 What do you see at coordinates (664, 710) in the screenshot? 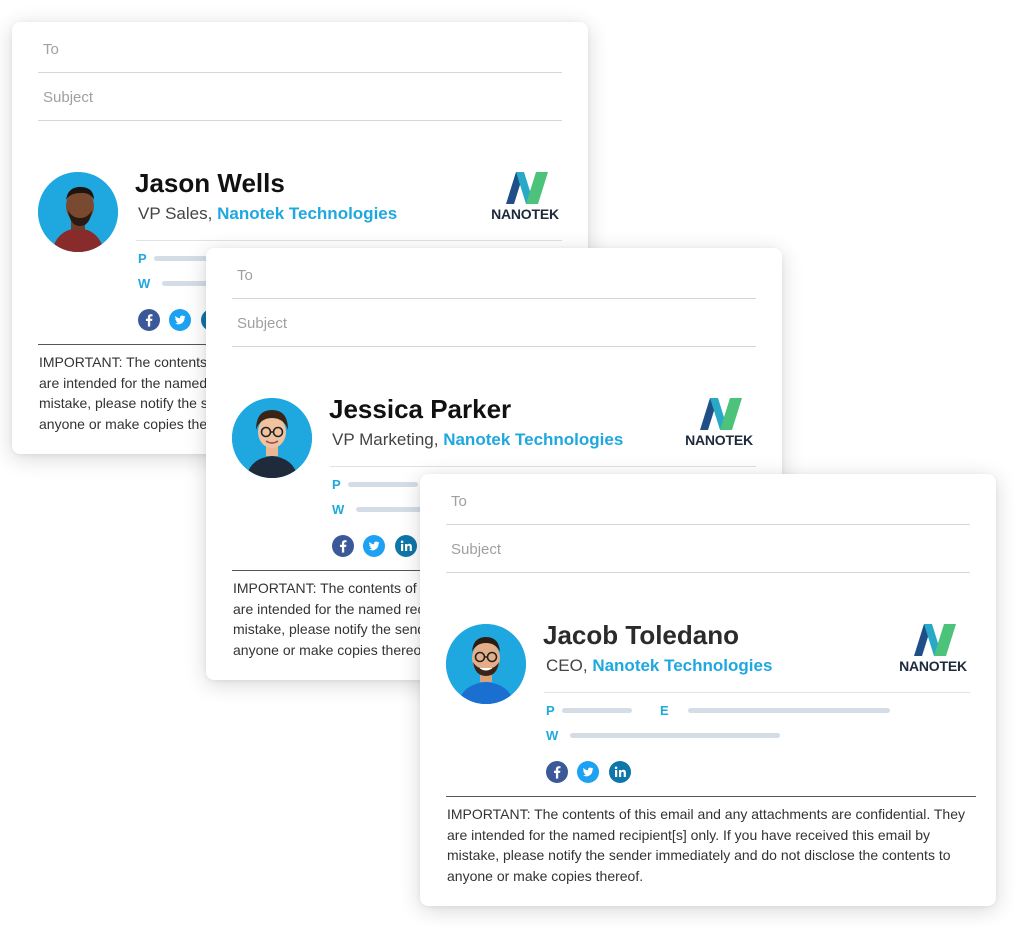
I see `email-label: E` at bounding box center [664, 710].